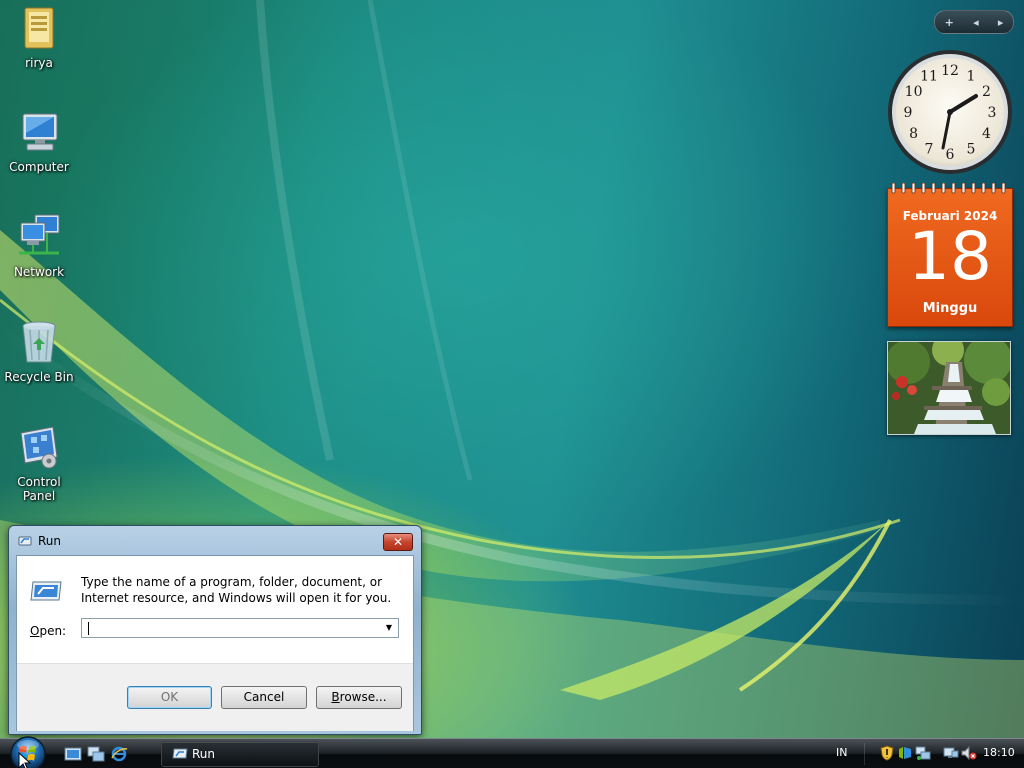 Image resolution: width=1024 pixels, height=768 pixels. Describe the element at coordinates (335, 697) in the screenshot. I see `browse-accel: B` at that location.